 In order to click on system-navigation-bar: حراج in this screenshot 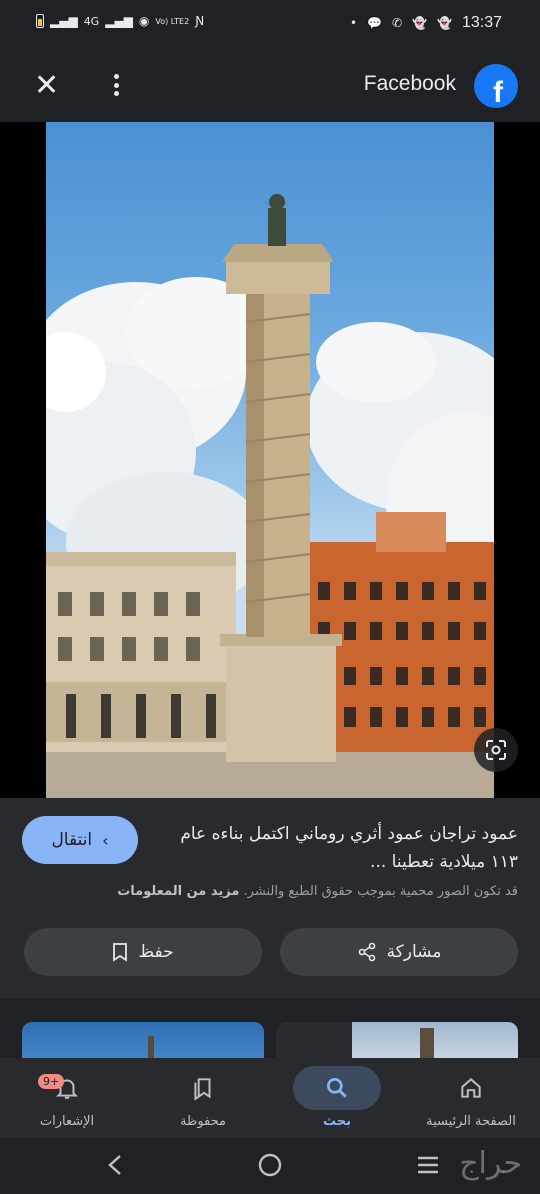, I will do `click(270, 1166)`.